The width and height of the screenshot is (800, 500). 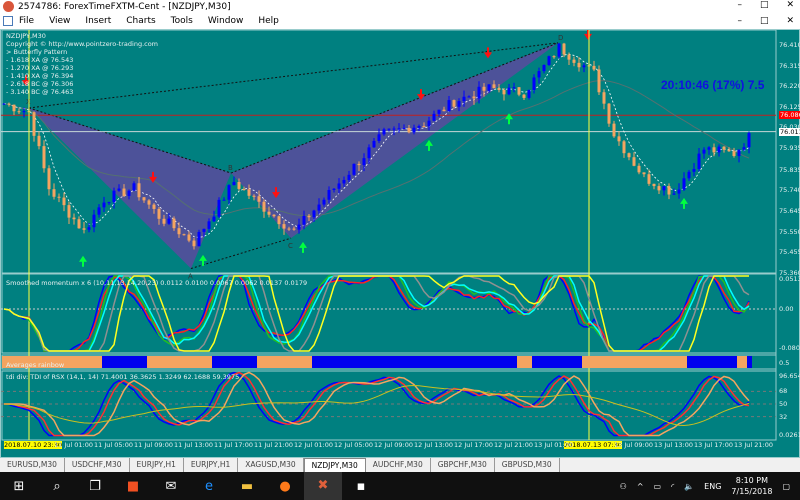 I want to click on notifications-icon: ▢, so click(x=786, y=486).